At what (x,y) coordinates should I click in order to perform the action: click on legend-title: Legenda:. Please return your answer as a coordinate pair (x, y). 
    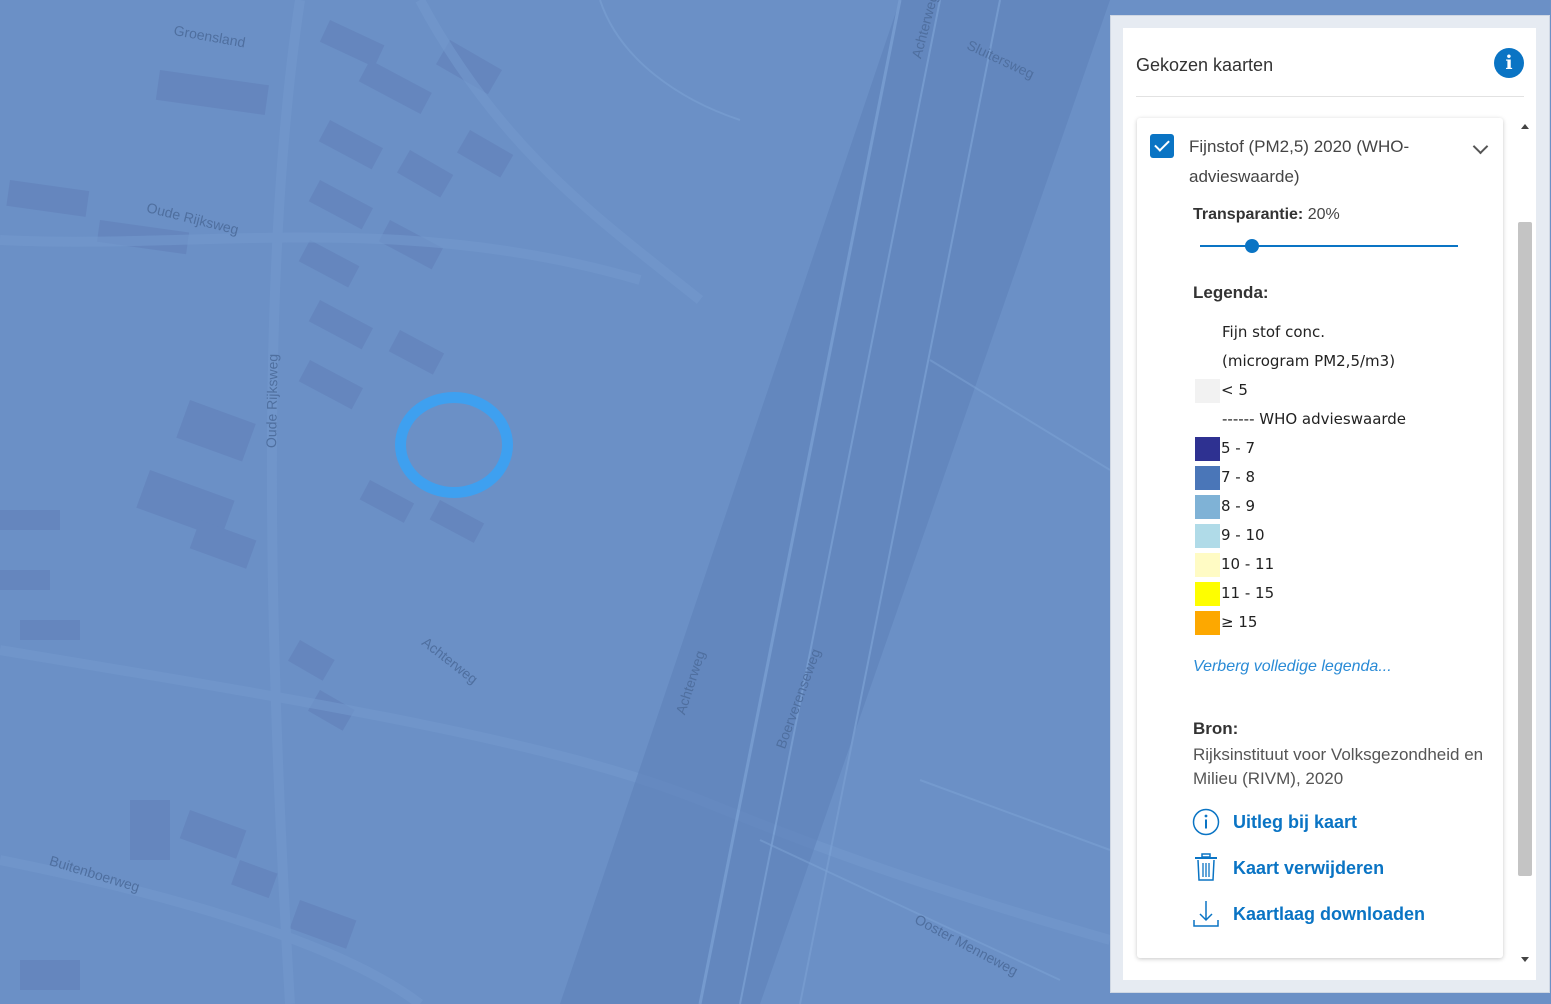
    Looking at the image, I should click on (1231, 292).